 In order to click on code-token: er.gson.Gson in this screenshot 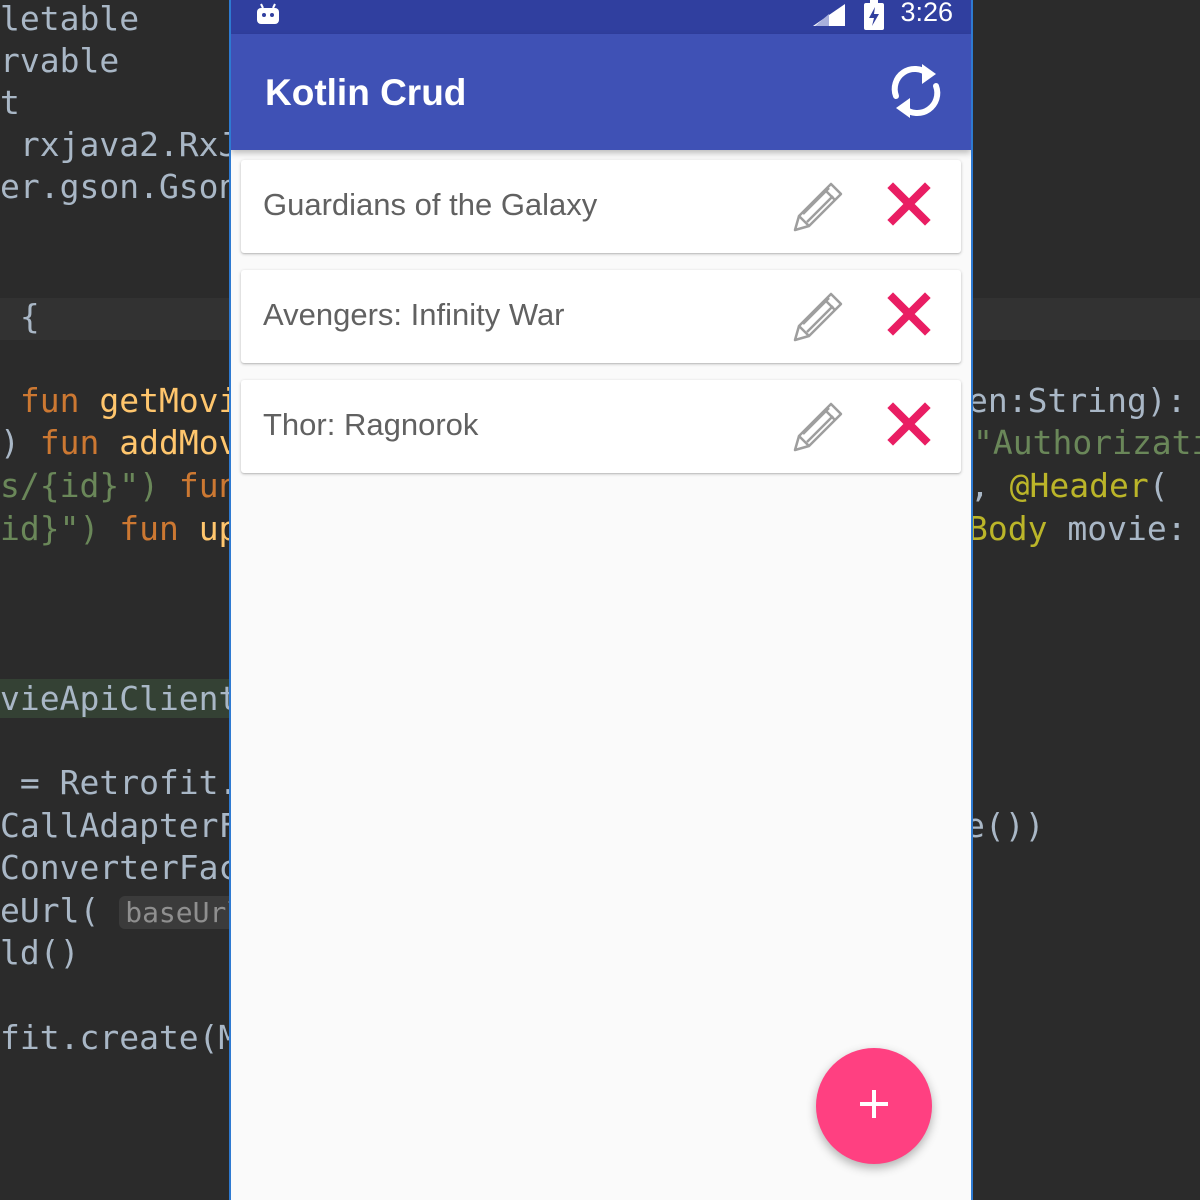, I will do `click(119, 186)`.